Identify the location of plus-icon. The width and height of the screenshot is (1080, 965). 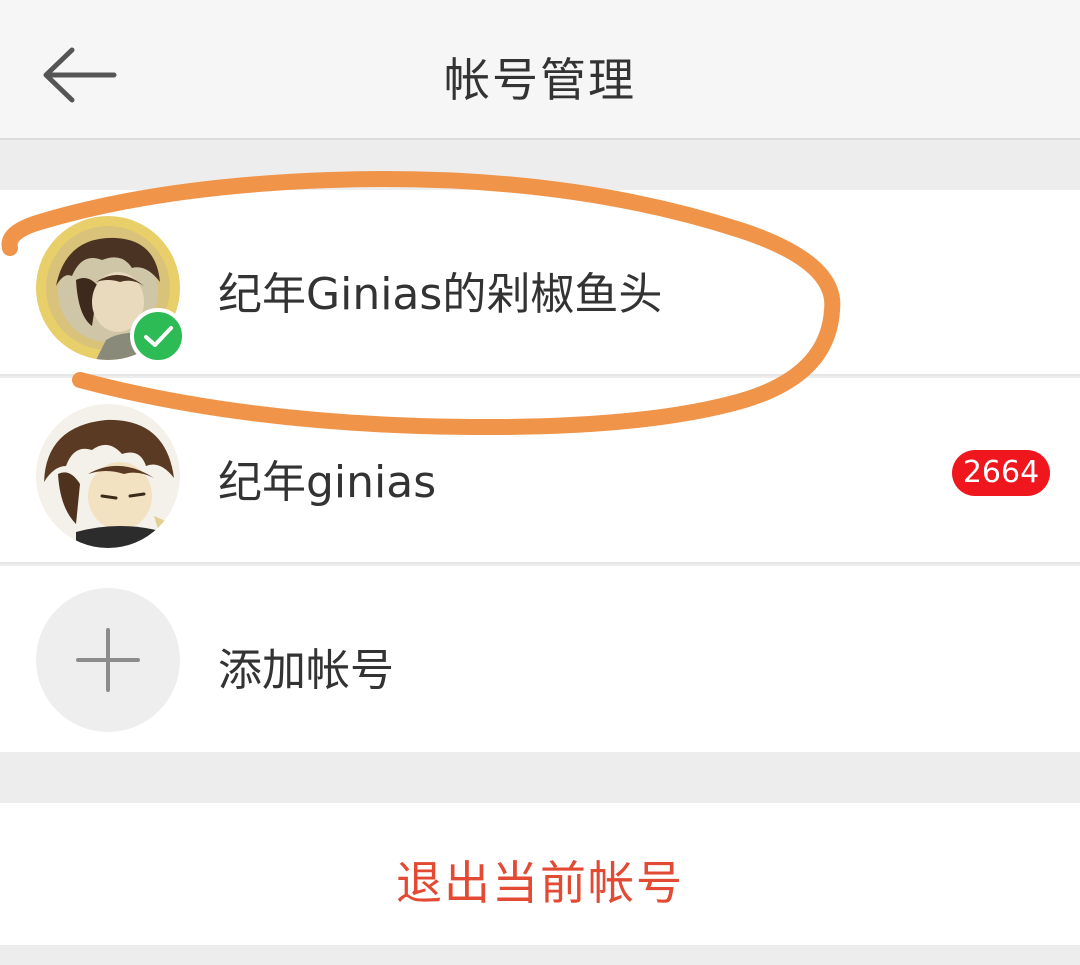
(108, 660).